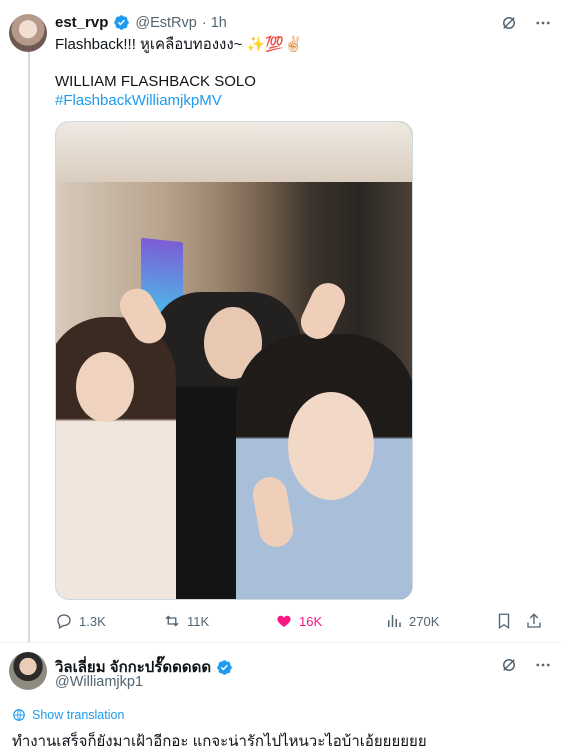 This screenshot has width=563, height=752. What do you see at coordinates (311, 621) in the screenshot?
I see `like-count: 16K` at bounding box center [311, 621].